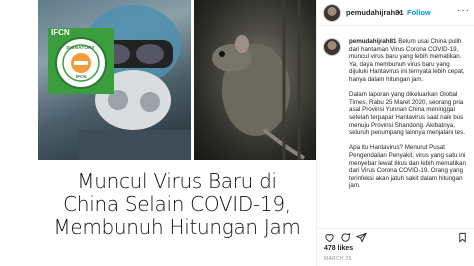 The height and width of the screenshot is (266, 474). Describe the element at coordinates (332, 13) in the screenshot. I see `avatar` at that location.